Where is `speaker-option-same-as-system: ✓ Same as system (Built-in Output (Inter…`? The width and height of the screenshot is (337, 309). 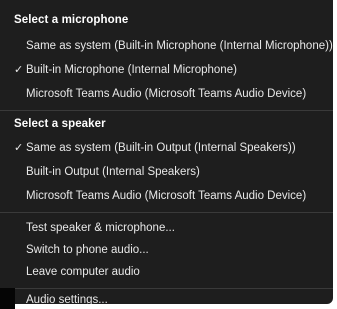
speaker-option-same-as-system: ✓ Same as system (Built-in Output (Inter… is located at coordinates (166, 149).